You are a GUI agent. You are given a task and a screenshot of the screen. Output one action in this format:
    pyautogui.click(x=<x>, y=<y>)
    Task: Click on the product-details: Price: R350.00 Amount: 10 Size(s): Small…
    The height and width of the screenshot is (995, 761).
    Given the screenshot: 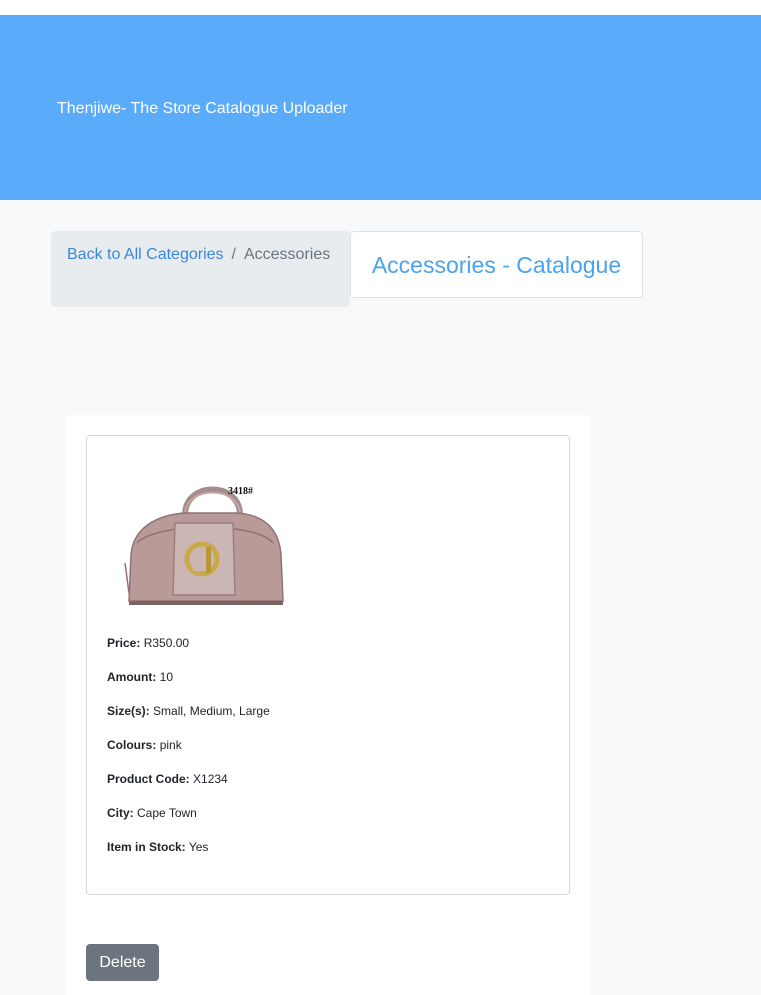 What is the action you would take?
    pyautogui.click(x=327, y=754)
    